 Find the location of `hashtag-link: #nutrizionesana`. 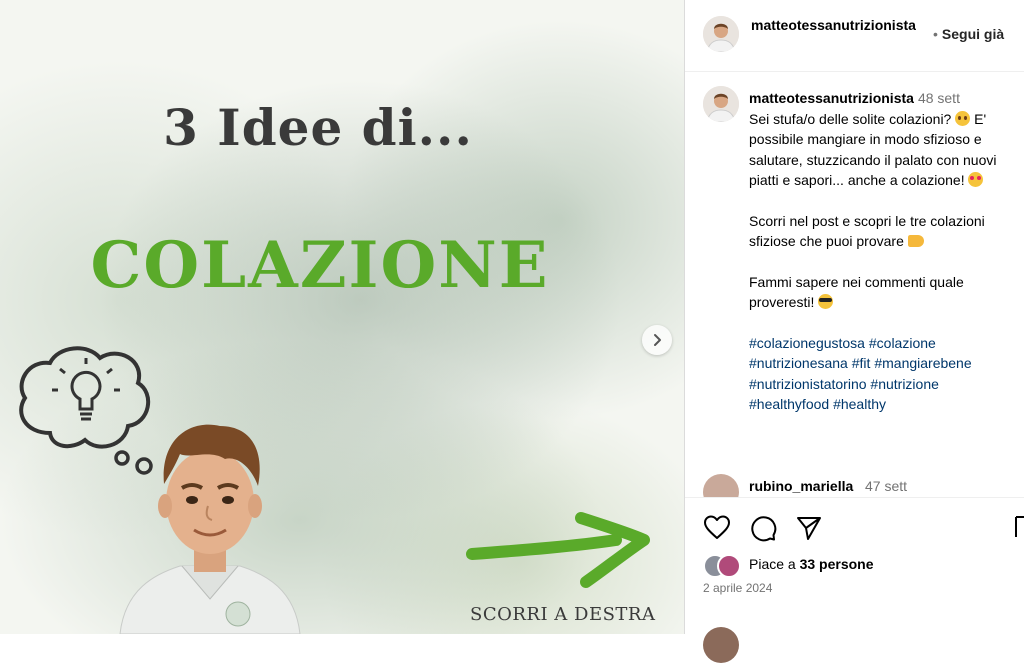

hashtag-link: #nutrizionesana is located at coordinates (798, 363).